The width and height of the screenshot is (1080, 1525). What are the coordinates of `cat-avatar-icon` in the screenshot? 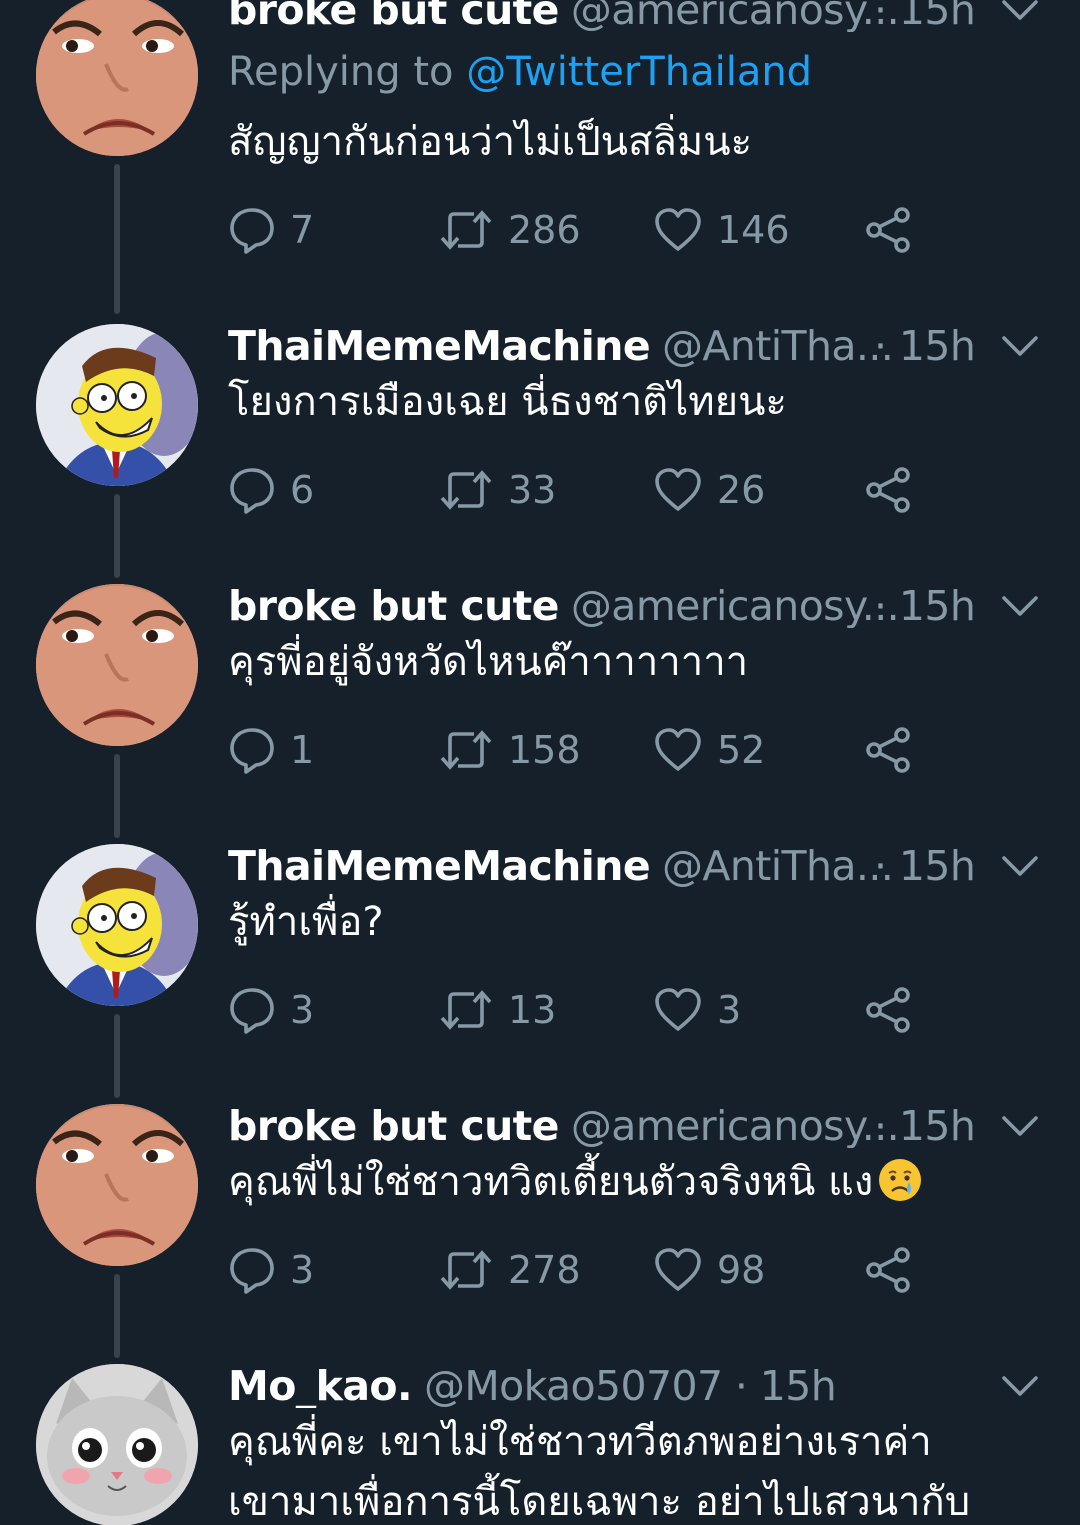 It's located at (117, 1444).